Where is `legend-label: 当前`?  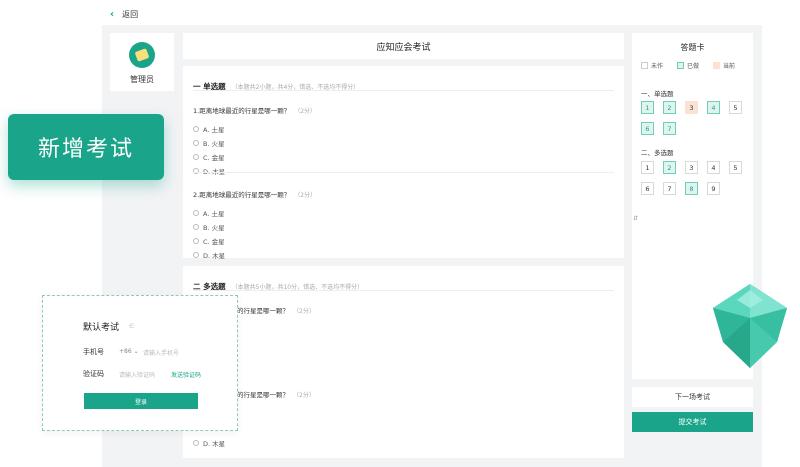
legend-label: 当前 is located at coordinates (729, 66).